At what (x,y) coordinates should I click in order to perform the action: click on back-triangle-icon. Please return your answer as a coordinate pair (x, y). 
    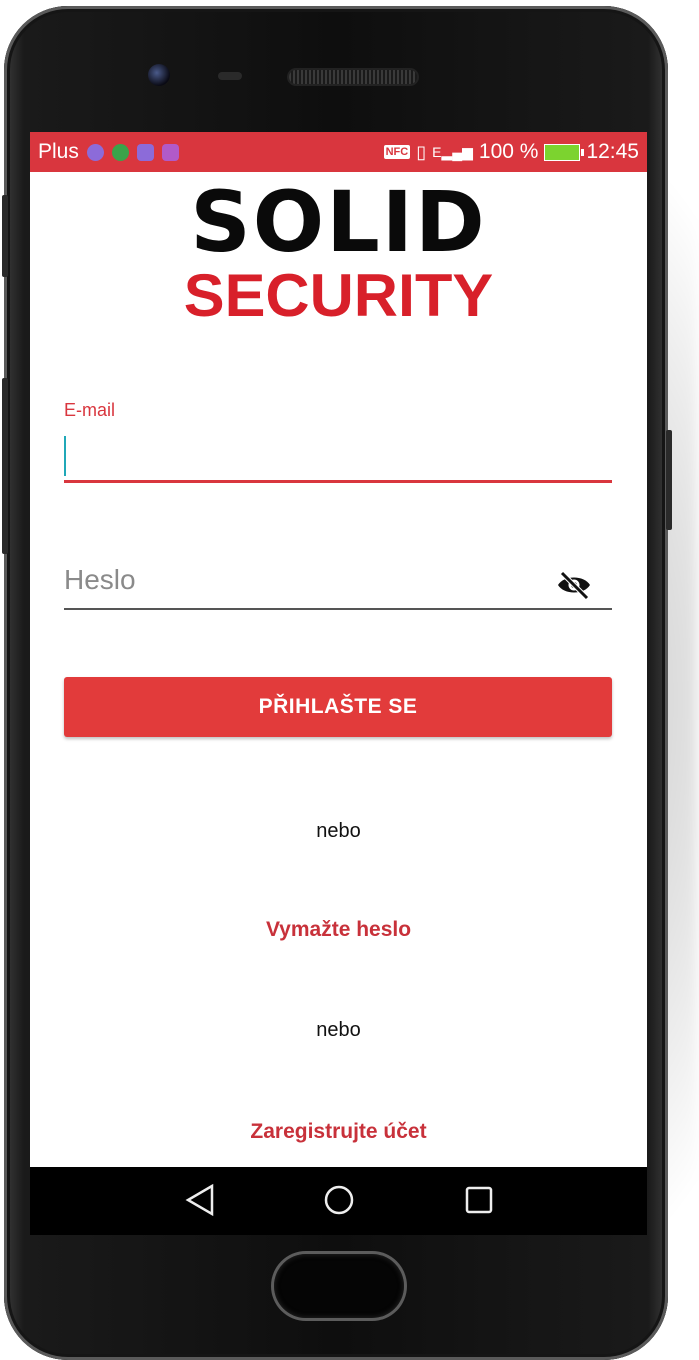
    Looking at the image, I should click on (200, 1200).